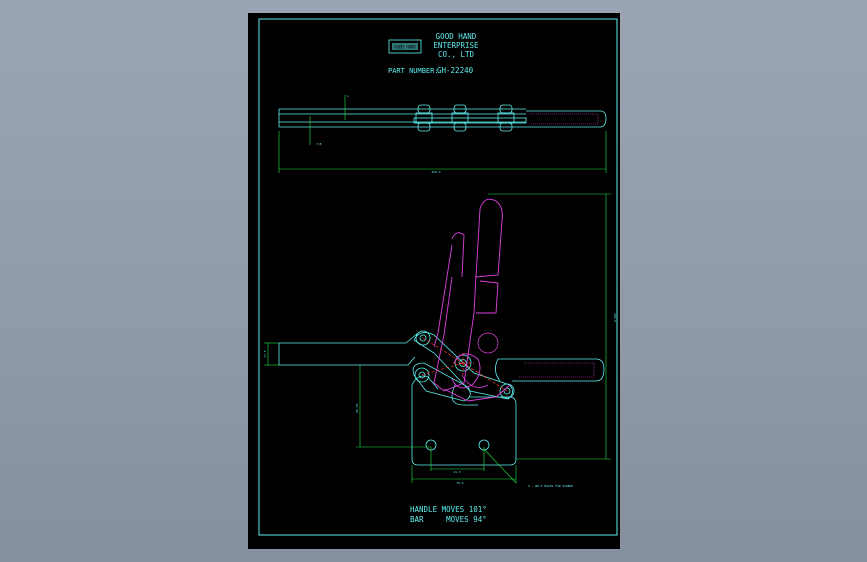  Describe the element at coordinates (402, 118) in the screenshot. I see `top-view` at that location.